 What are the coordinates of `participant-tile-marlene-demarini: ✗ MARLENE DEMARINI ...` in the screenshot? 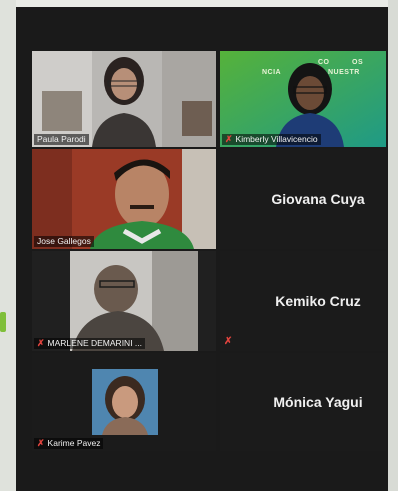 It's located at (124, 301).